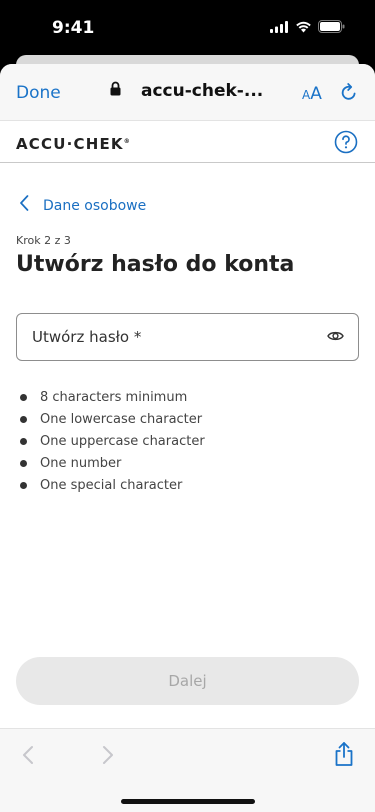 The height and width of the screenshot is (812, 375). I want to click on back-link: Dane osobowe, so click(83, 205).